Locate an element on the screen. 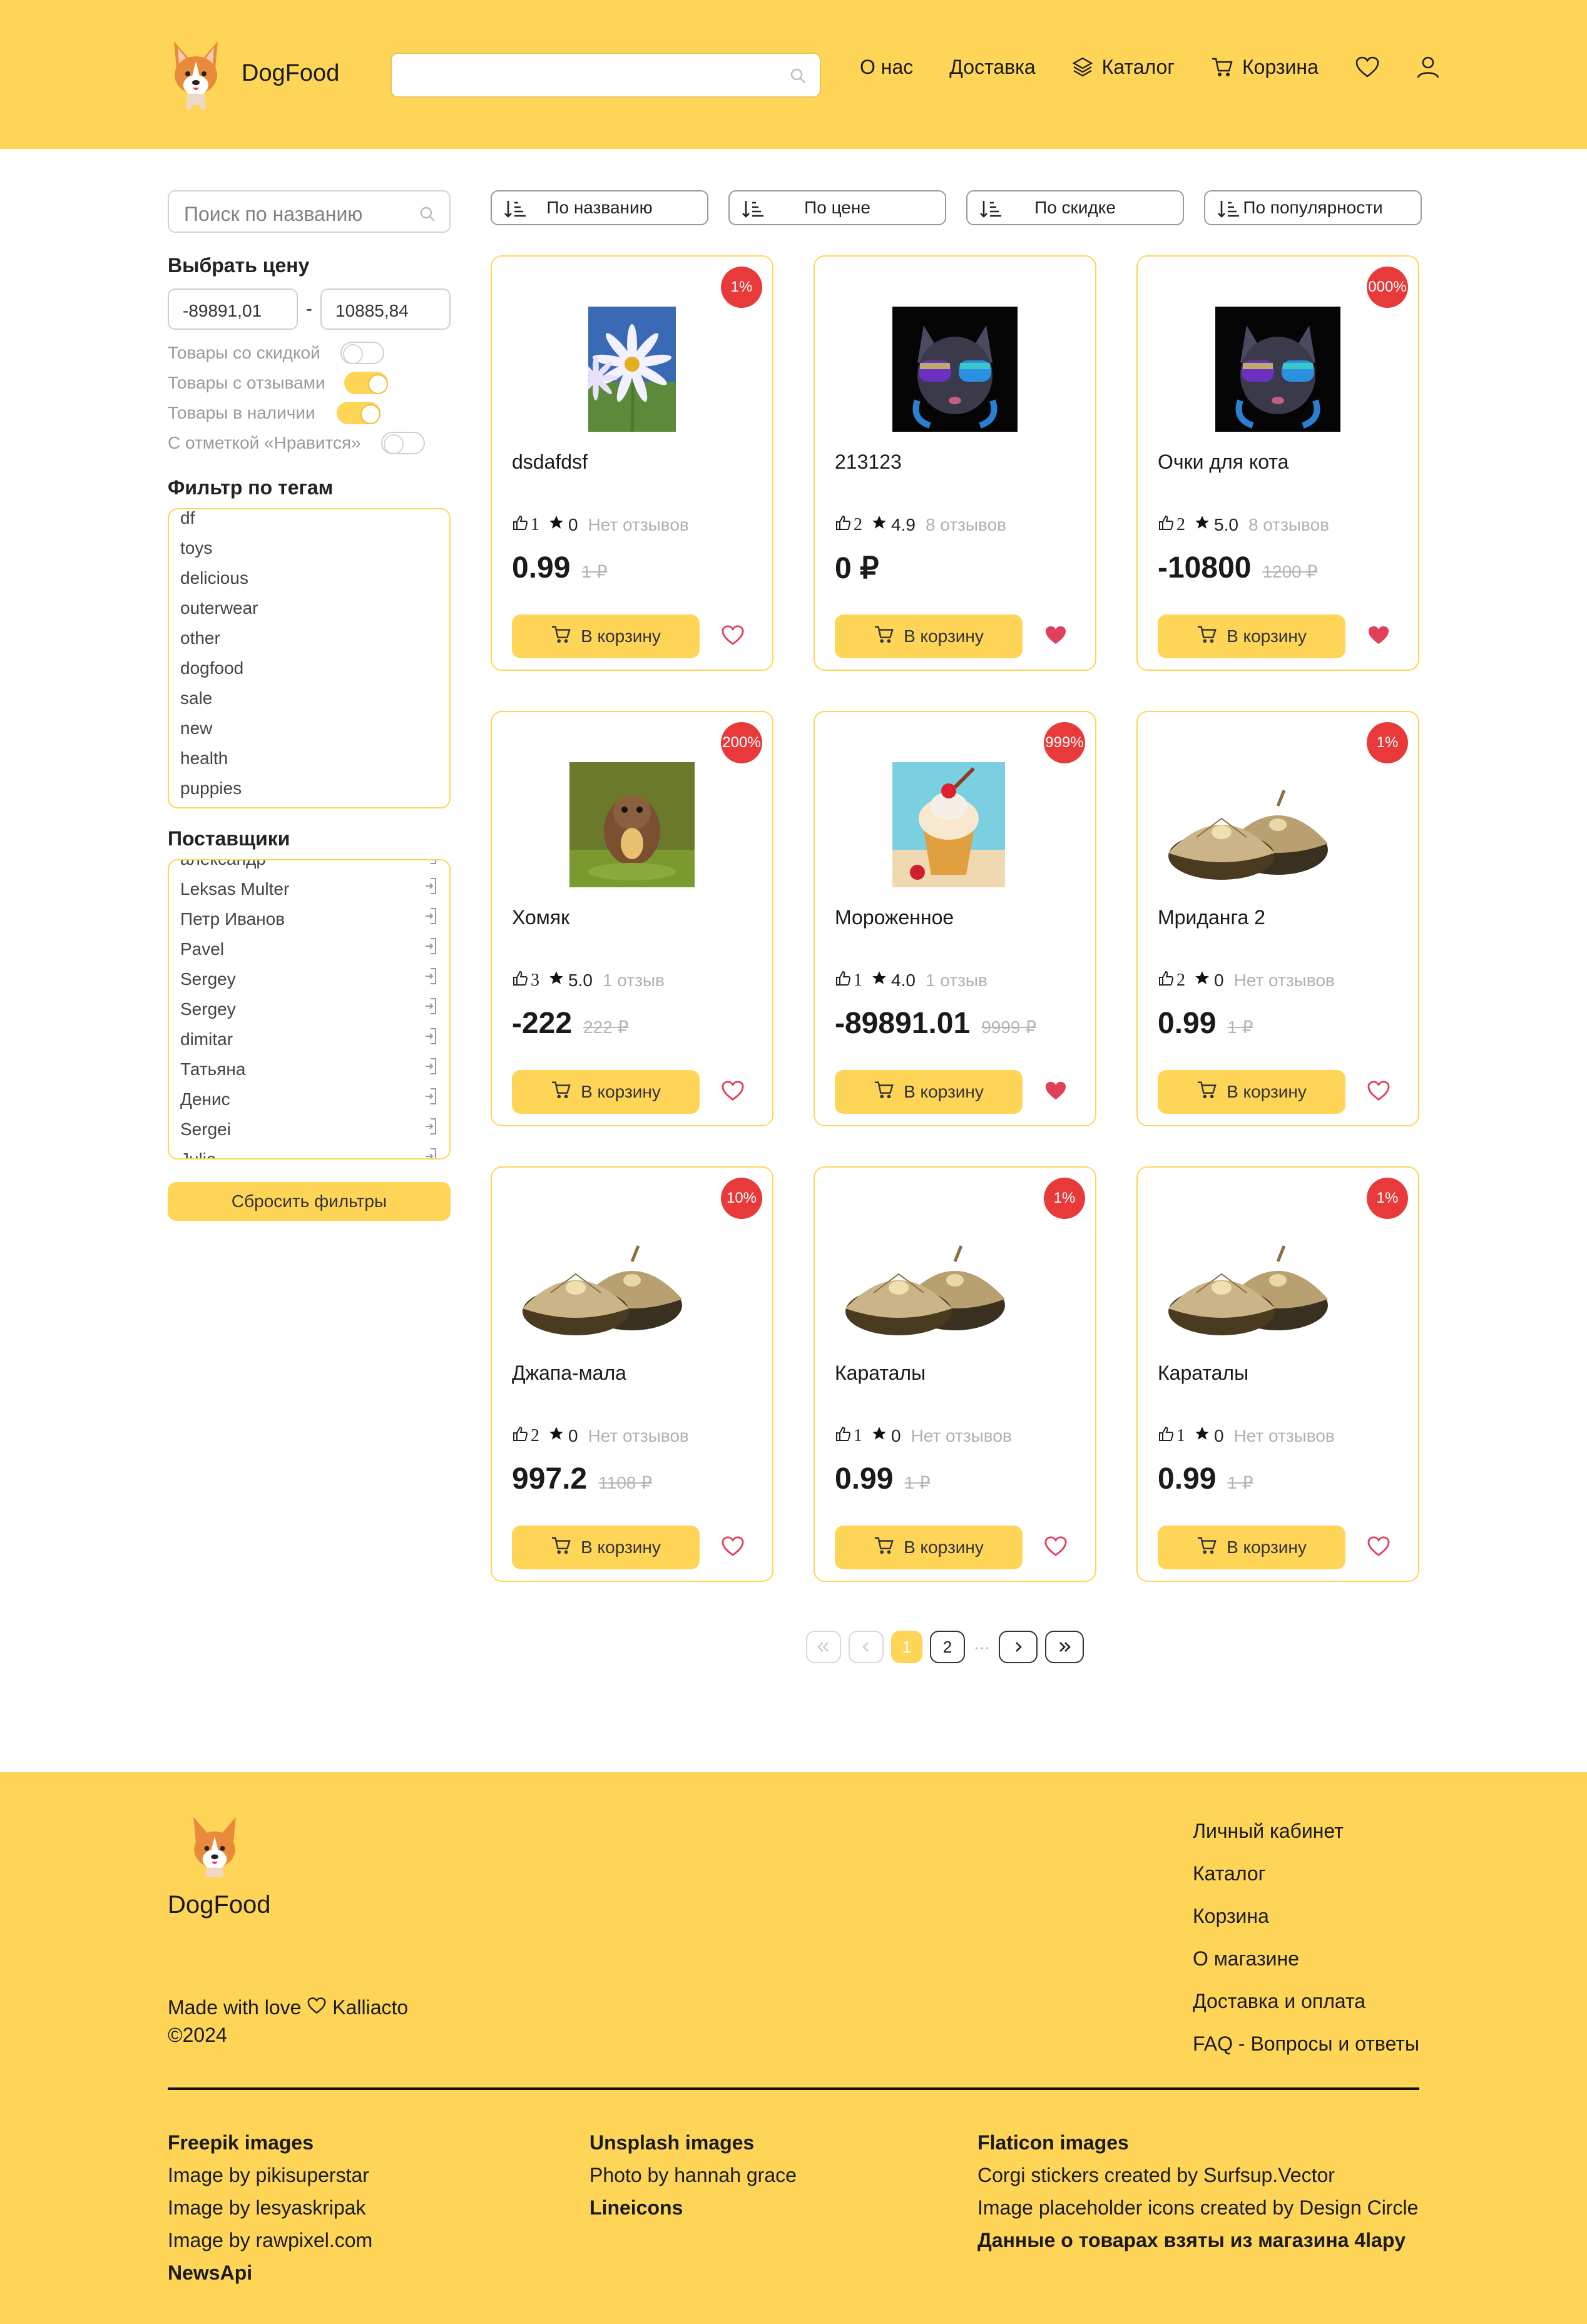  credit-line: Image by pikisuperstar is located at coordinates (270, 2175).